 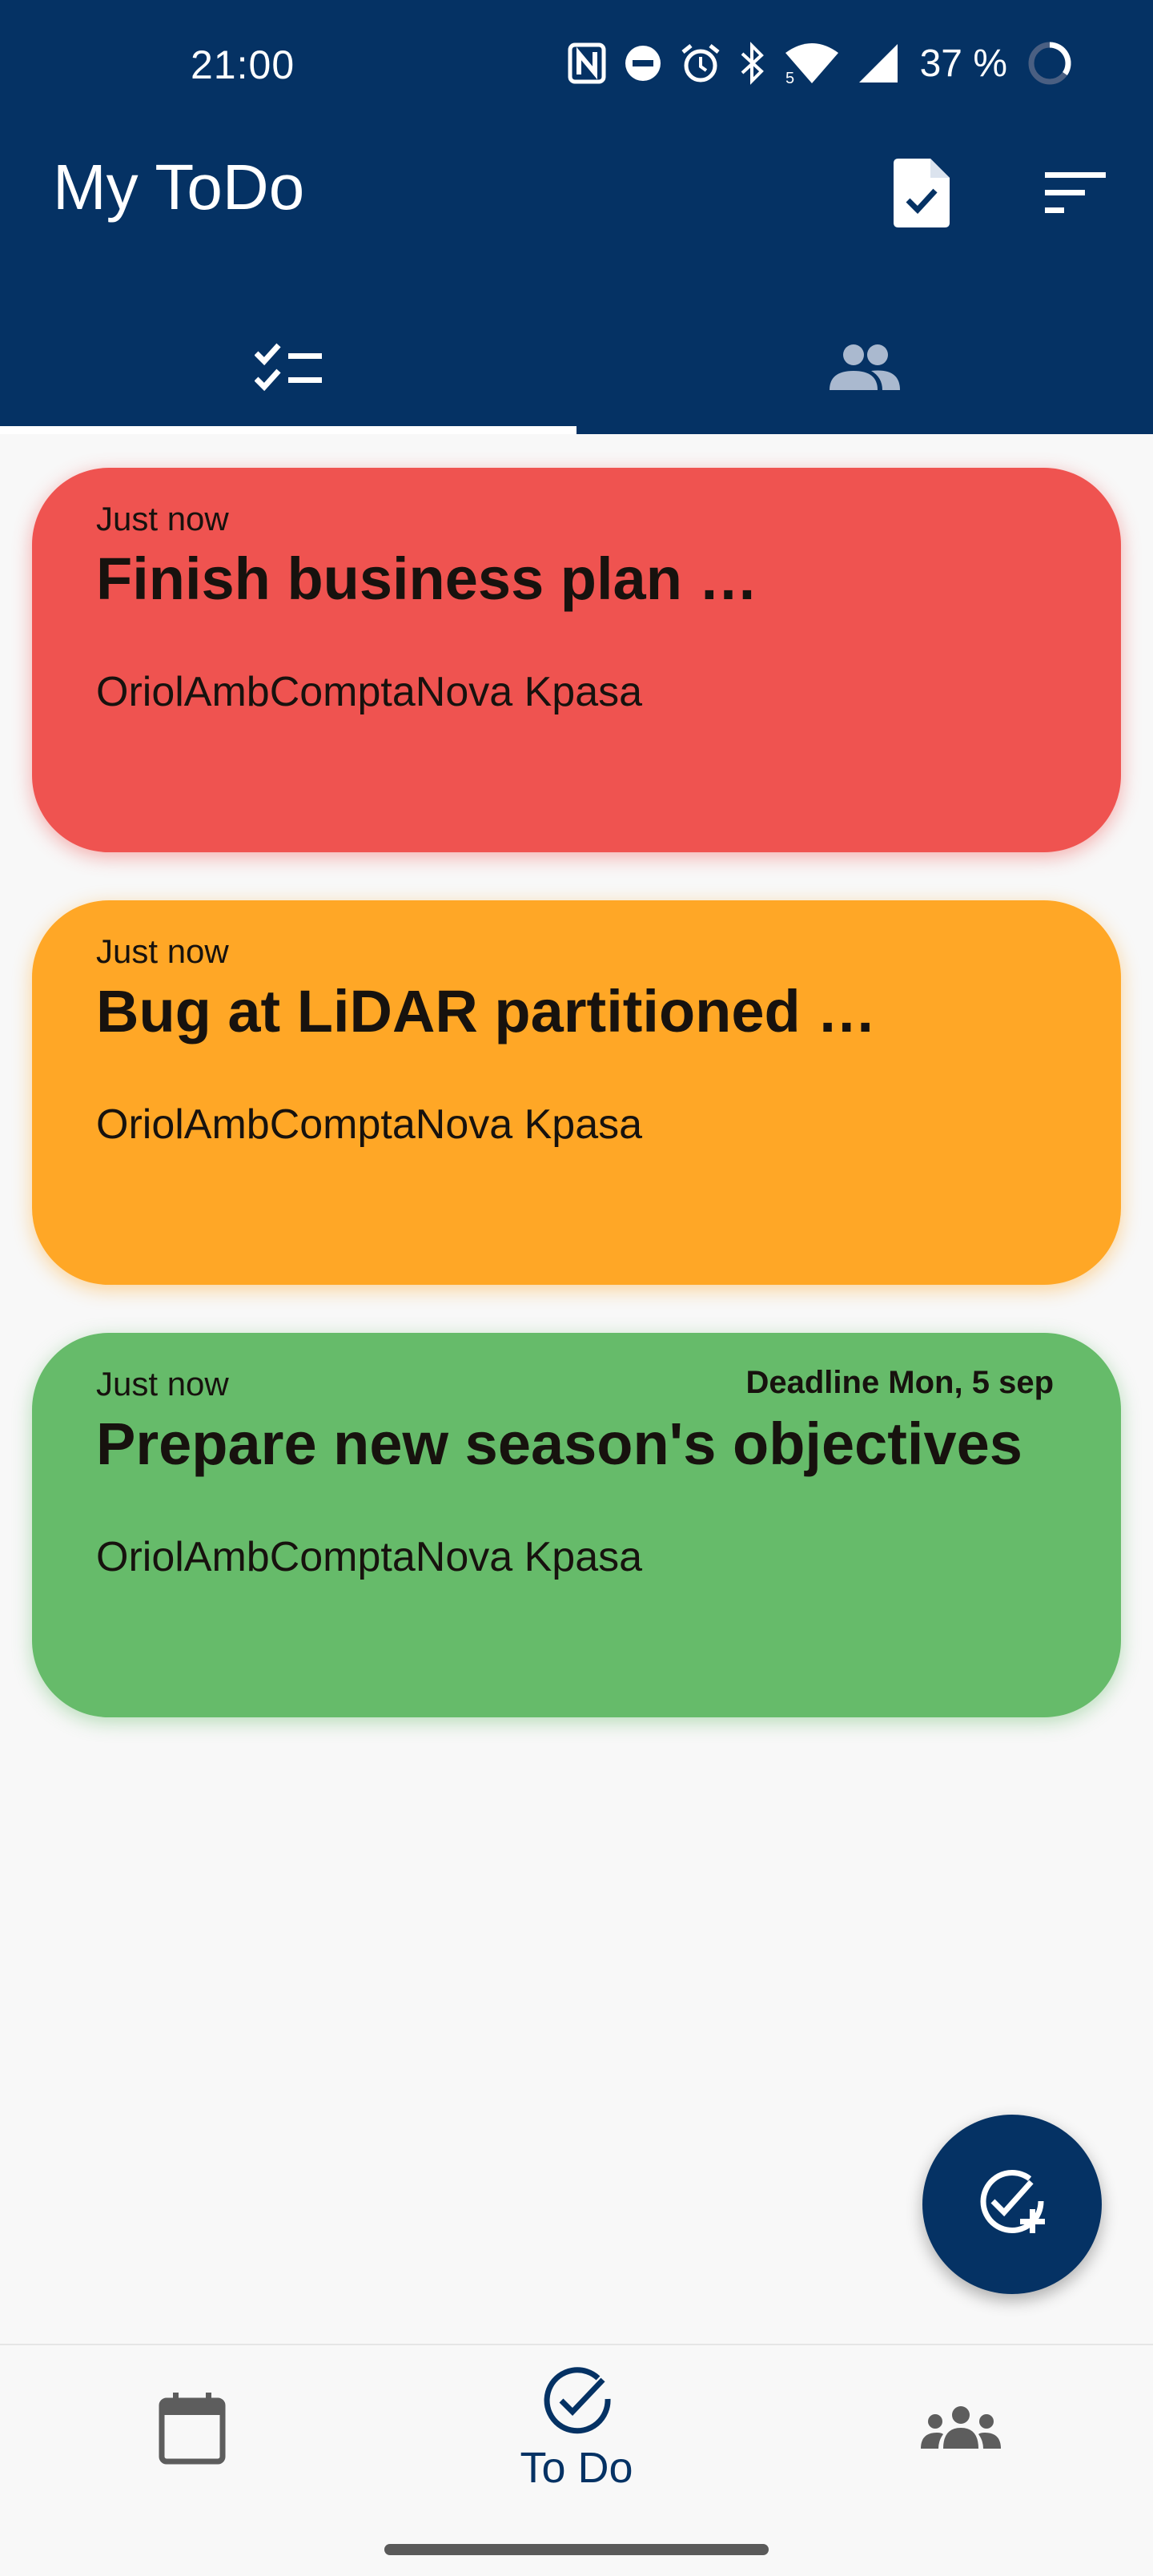 I want to click on home-indicator, so click(x=576, y=2549).